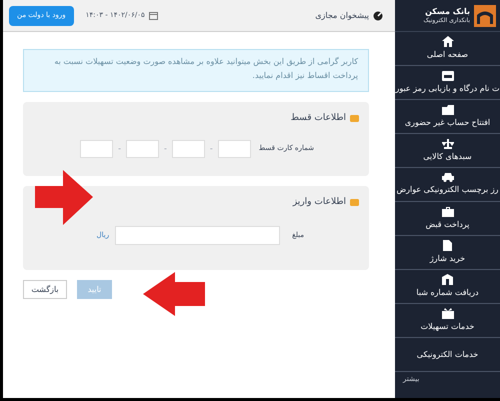 The width and height of the screenshot is (500, 401). I want to click on sidebar-item: دریافت شماره شبا, so click(447, 287).